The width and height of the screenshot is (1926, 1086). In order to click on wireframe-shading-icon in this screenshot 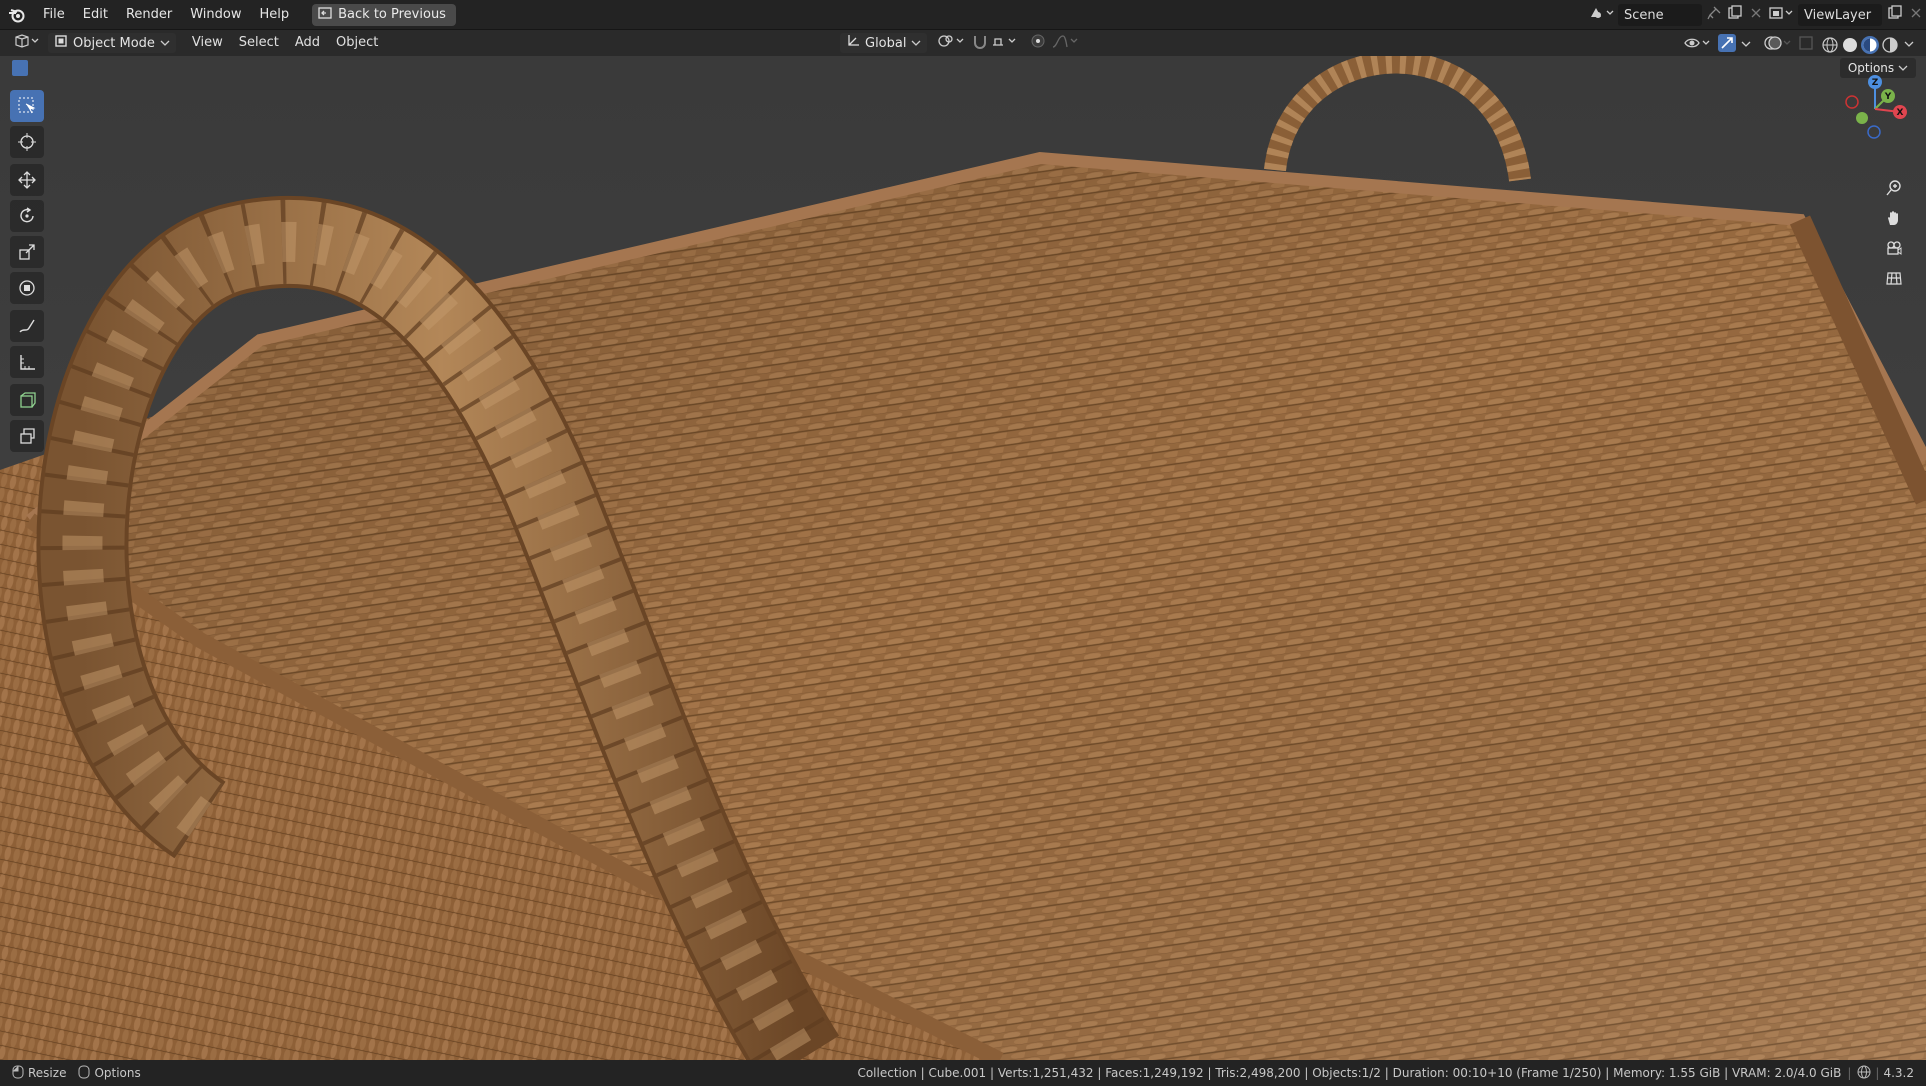, I will do `click(1830, 45)`.